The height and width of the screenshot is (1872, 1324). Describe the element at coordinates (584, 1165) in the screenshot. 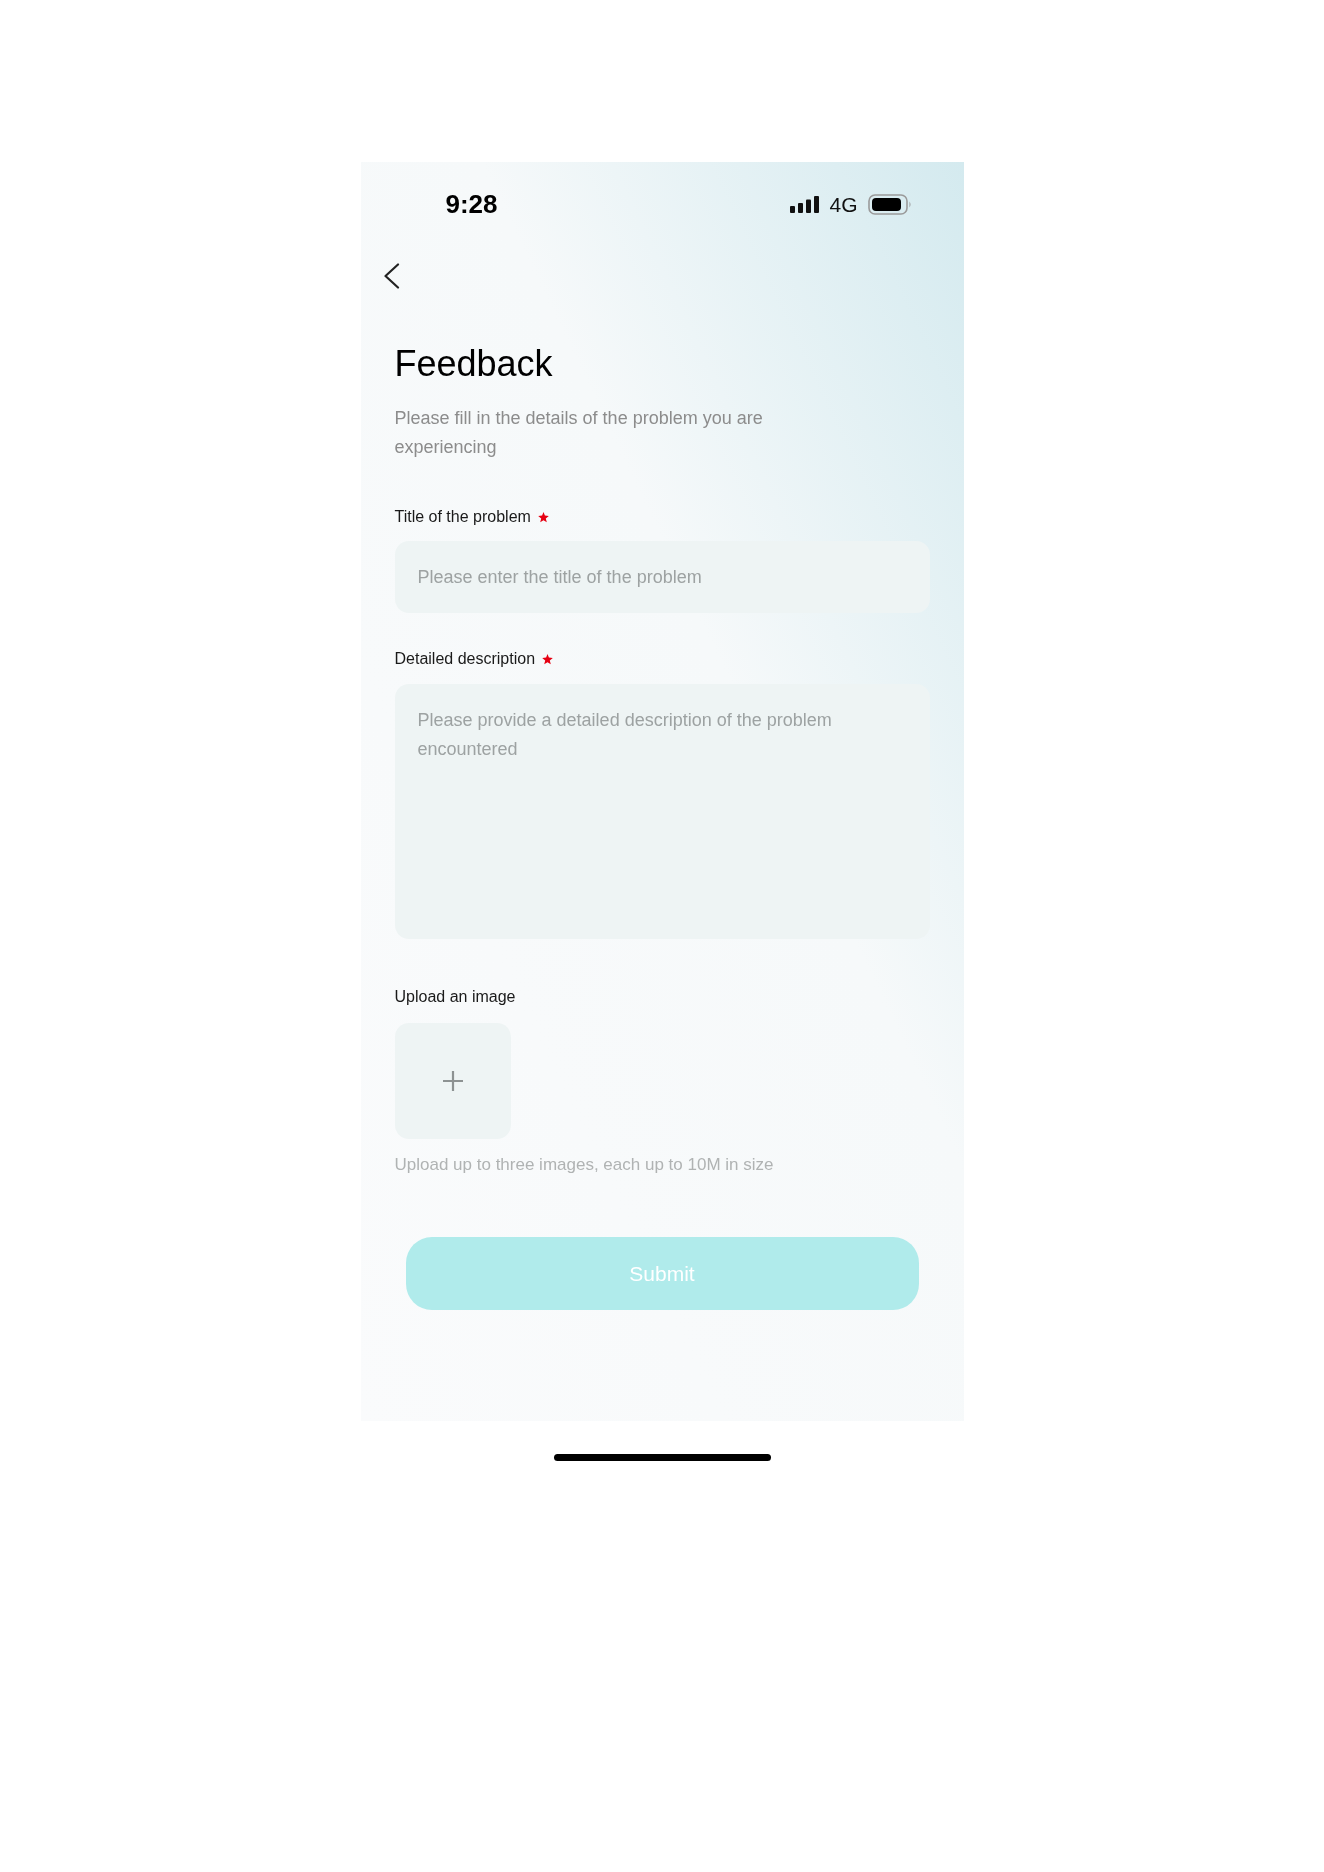

I see `upload-hint: Upload up to three images, each up to 10M in size` at that location.